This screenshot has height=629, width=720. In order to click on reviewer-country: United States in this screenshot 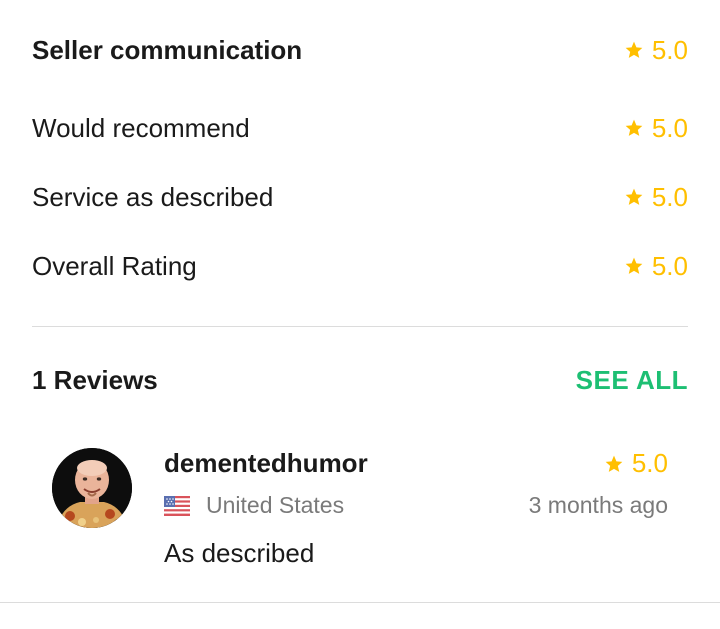, I will do `click(254, 505)`.